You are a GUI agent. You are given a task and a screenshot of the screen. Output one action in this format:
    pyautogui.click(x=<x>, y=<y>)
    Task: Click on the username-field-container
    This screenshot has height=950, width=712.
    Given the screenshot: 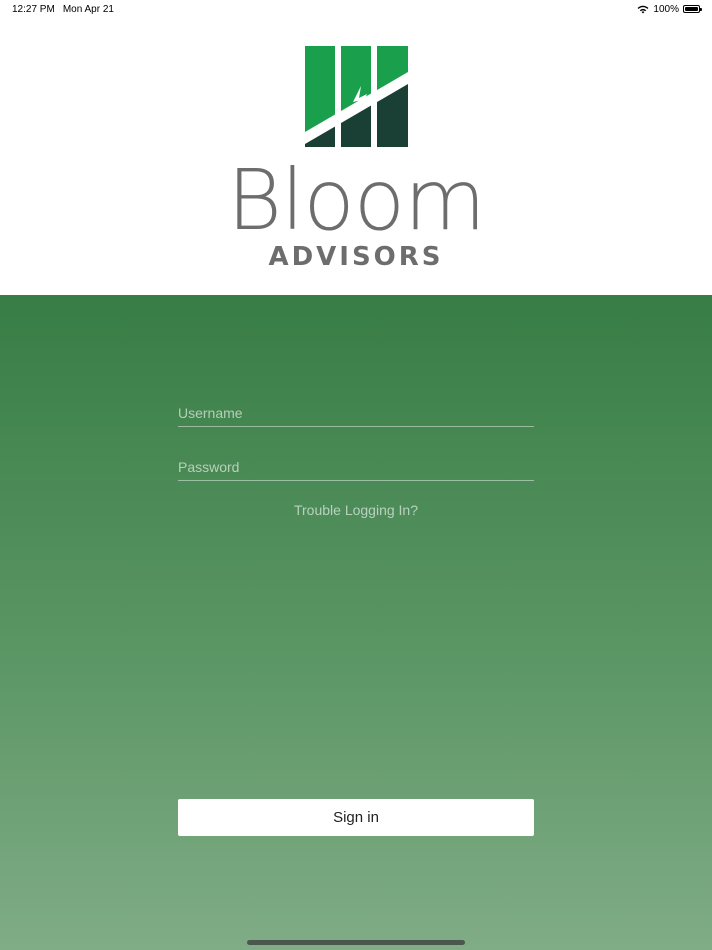 What is the action you would take?
    pyautogui.click(x=356, y=413)
    